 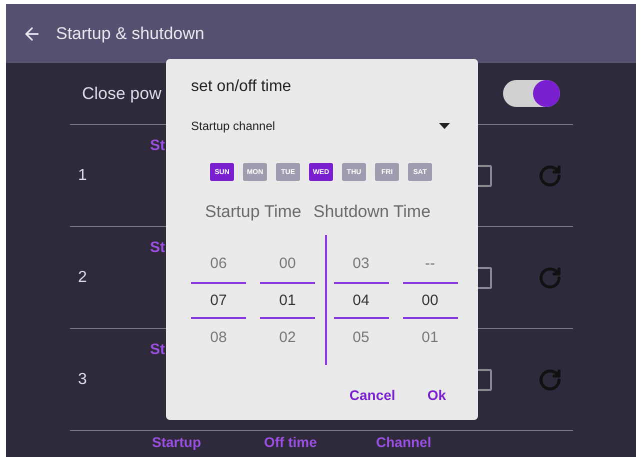 What do you see at coordinates (404, 442) in the screenshot?
I see `column-heading: Channel` at bounding box center [404, 442].